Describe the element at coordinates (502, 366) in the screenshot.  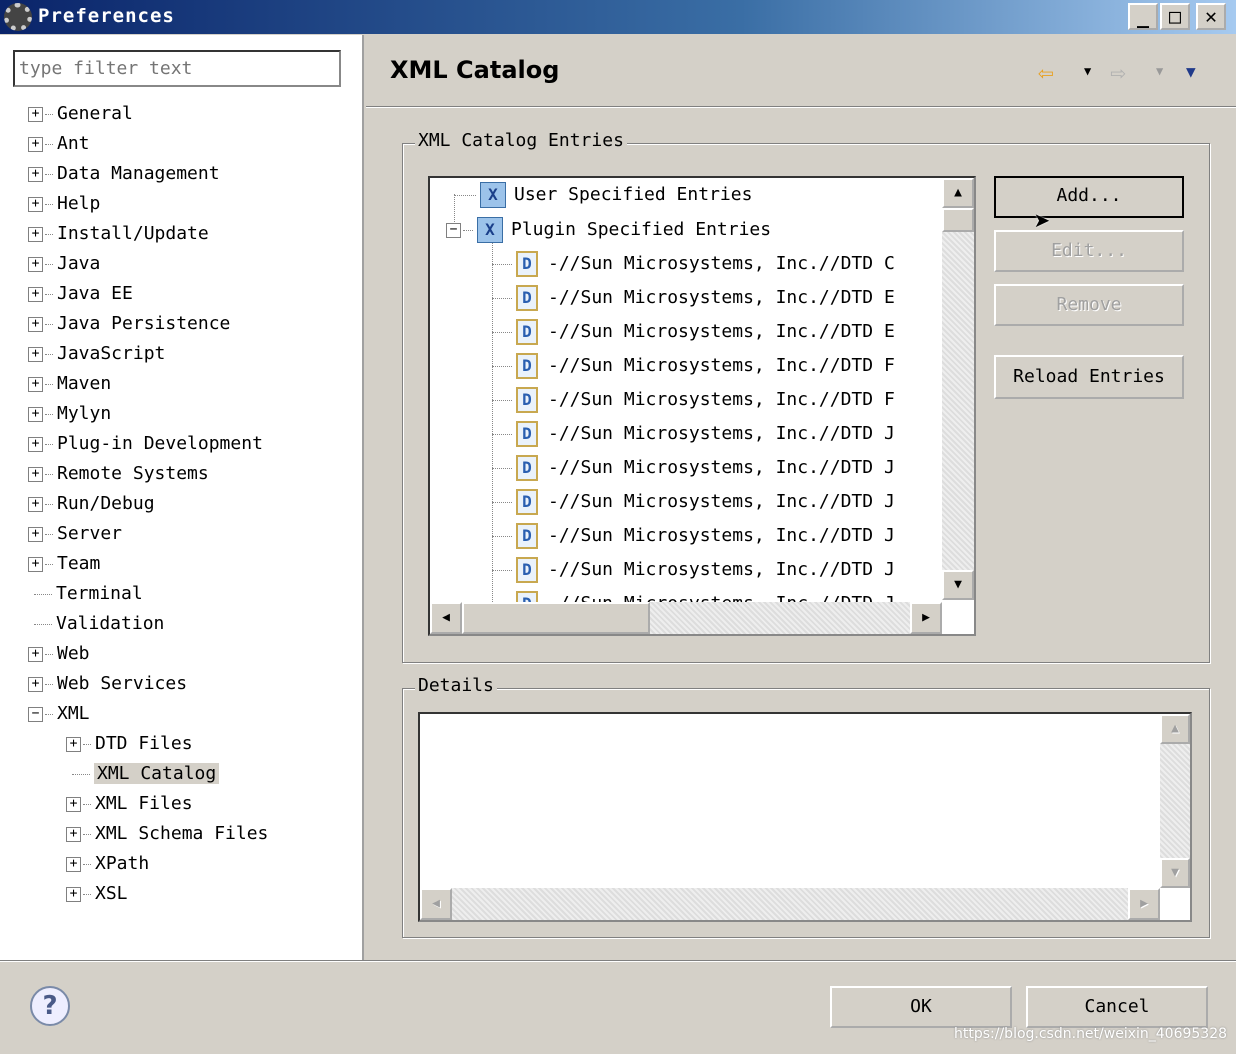
I see `tree-line` at that location.